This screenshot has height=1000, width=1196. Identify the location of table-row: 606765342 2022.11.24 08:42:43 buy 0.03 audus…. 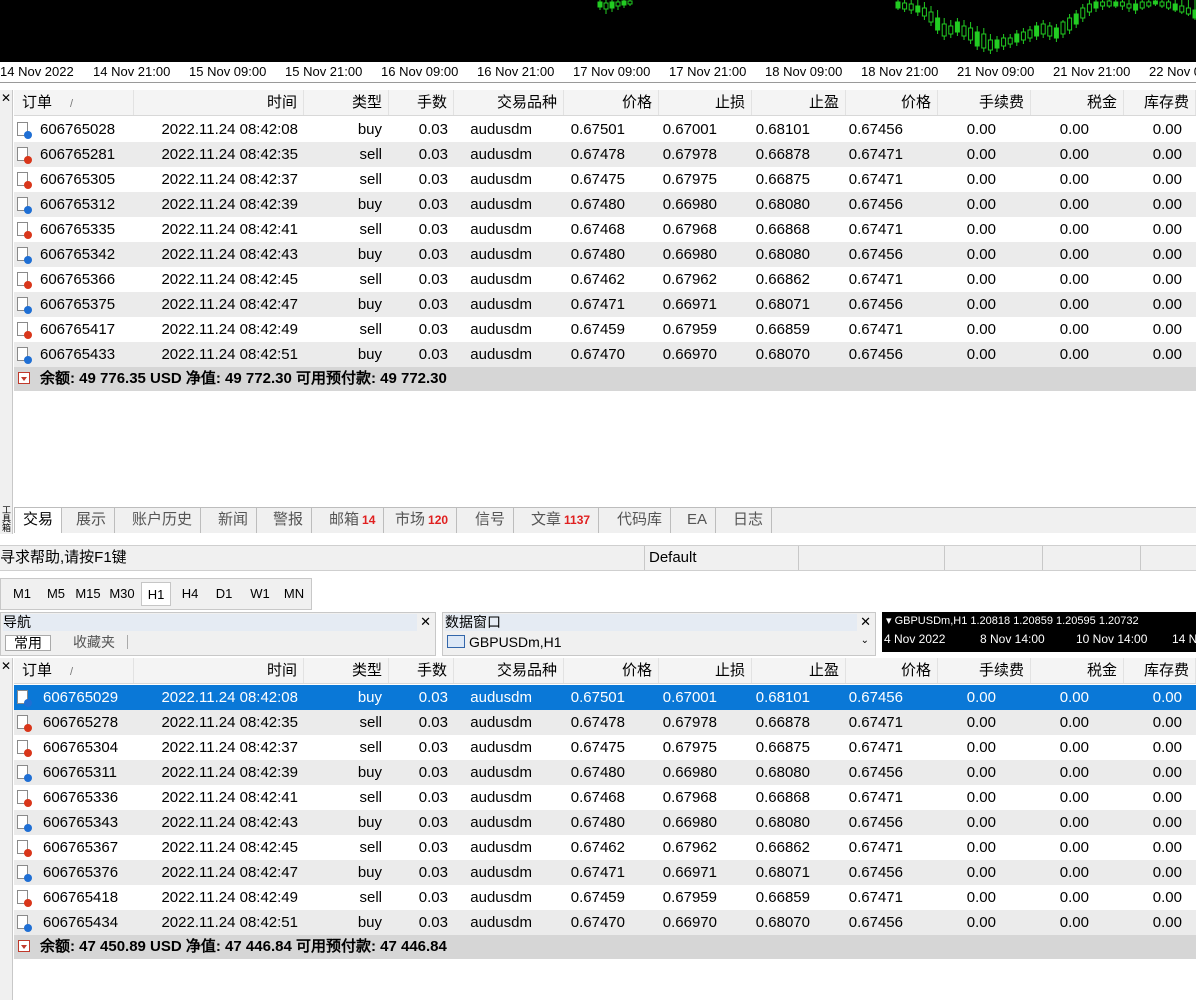
(605, 254).